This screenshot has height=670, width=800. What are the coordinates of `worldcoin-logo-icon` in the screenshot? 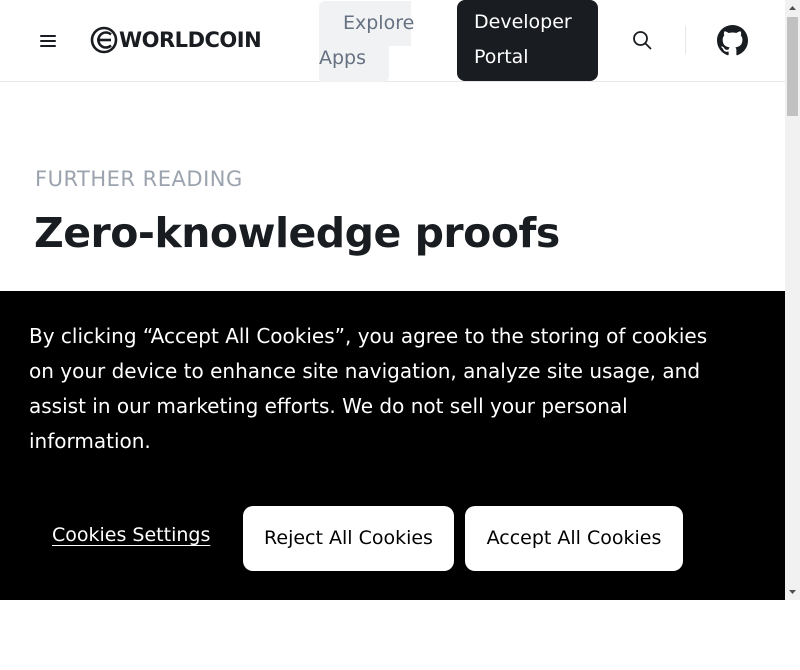 It's located at (104, 40).